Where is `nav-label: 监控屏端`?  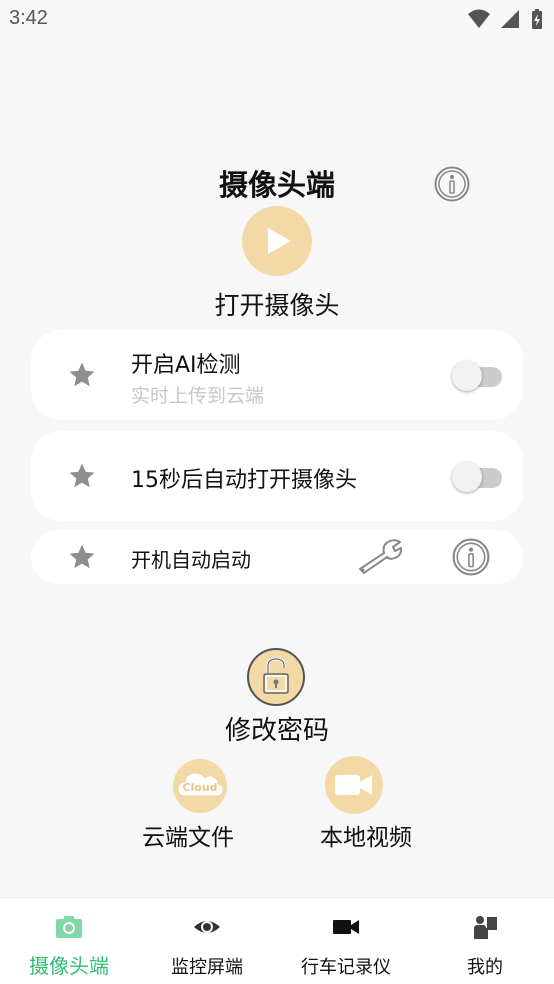 nav-label: 监控屏端 is located at coordinates (207, 967).